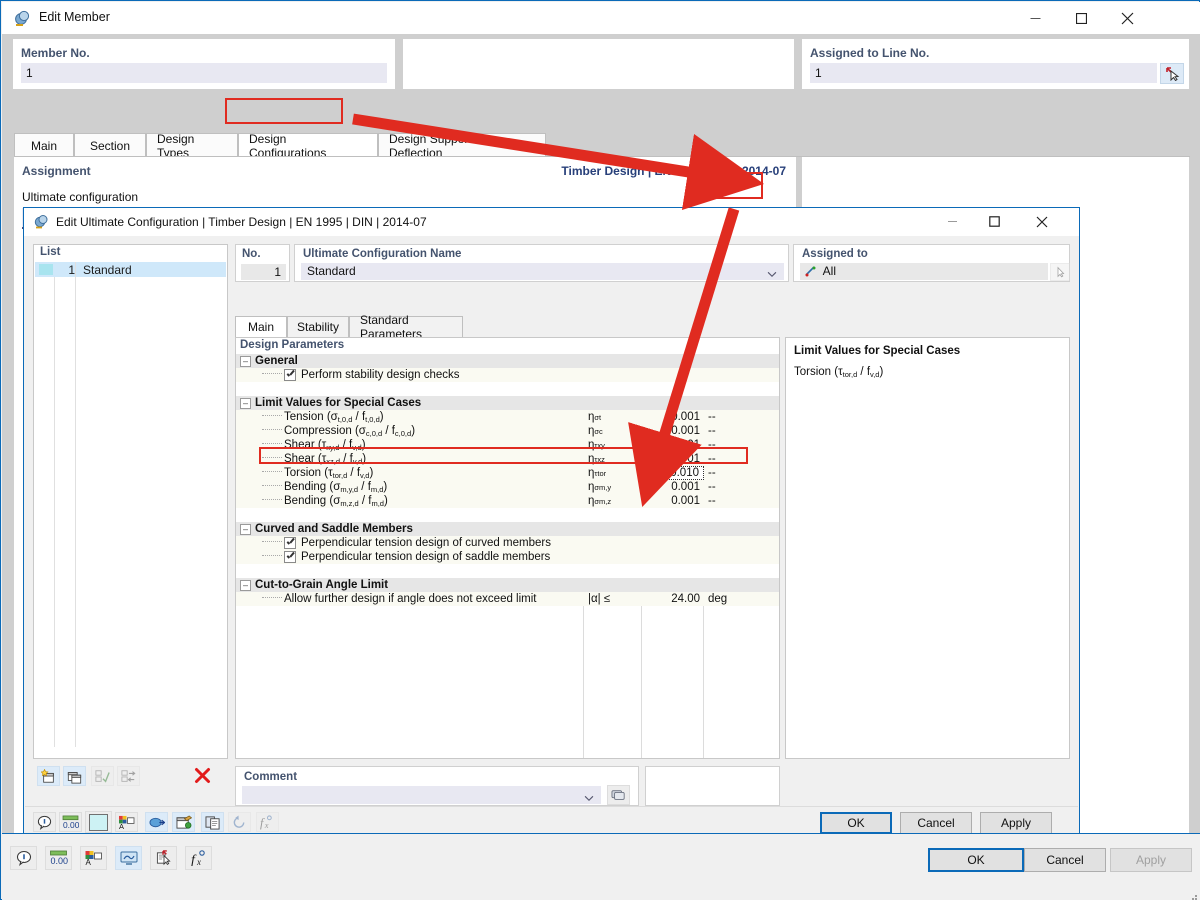 This screenshot has height=904, width=1200. Describe the element at coordinates (350, 431) in the screenshot. I see `row-label: Compression (σc,0,d / fc,0,d)` at that location.